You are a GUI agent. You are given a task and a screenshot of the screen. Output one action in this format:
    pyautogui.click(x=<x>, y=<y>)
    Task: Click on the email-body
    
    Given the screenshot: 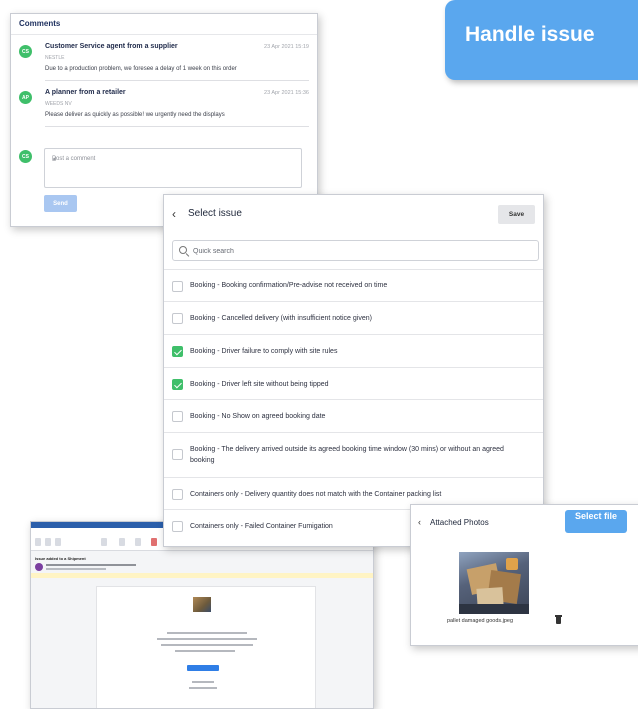 What is the action you would take?
    pyautogui.click(x=206, y=647)
    